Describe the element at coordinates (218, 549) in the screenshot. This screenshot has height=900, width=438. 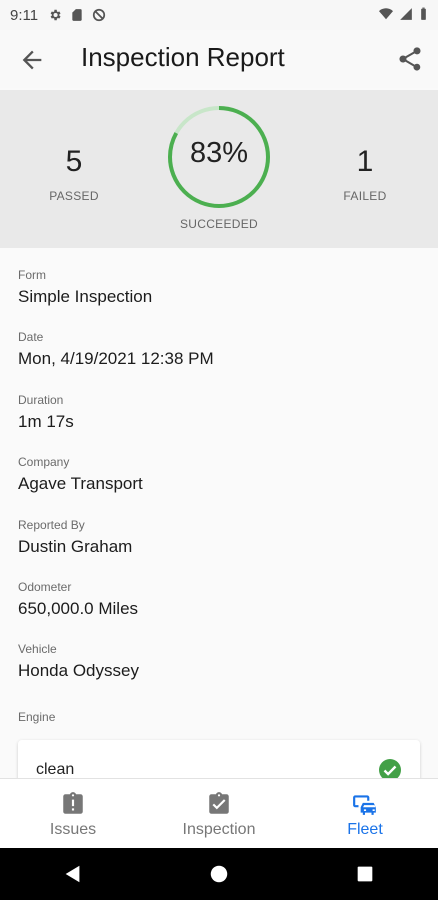
I see `detail-reported-by: Reported By Dustin Graham` at that location.